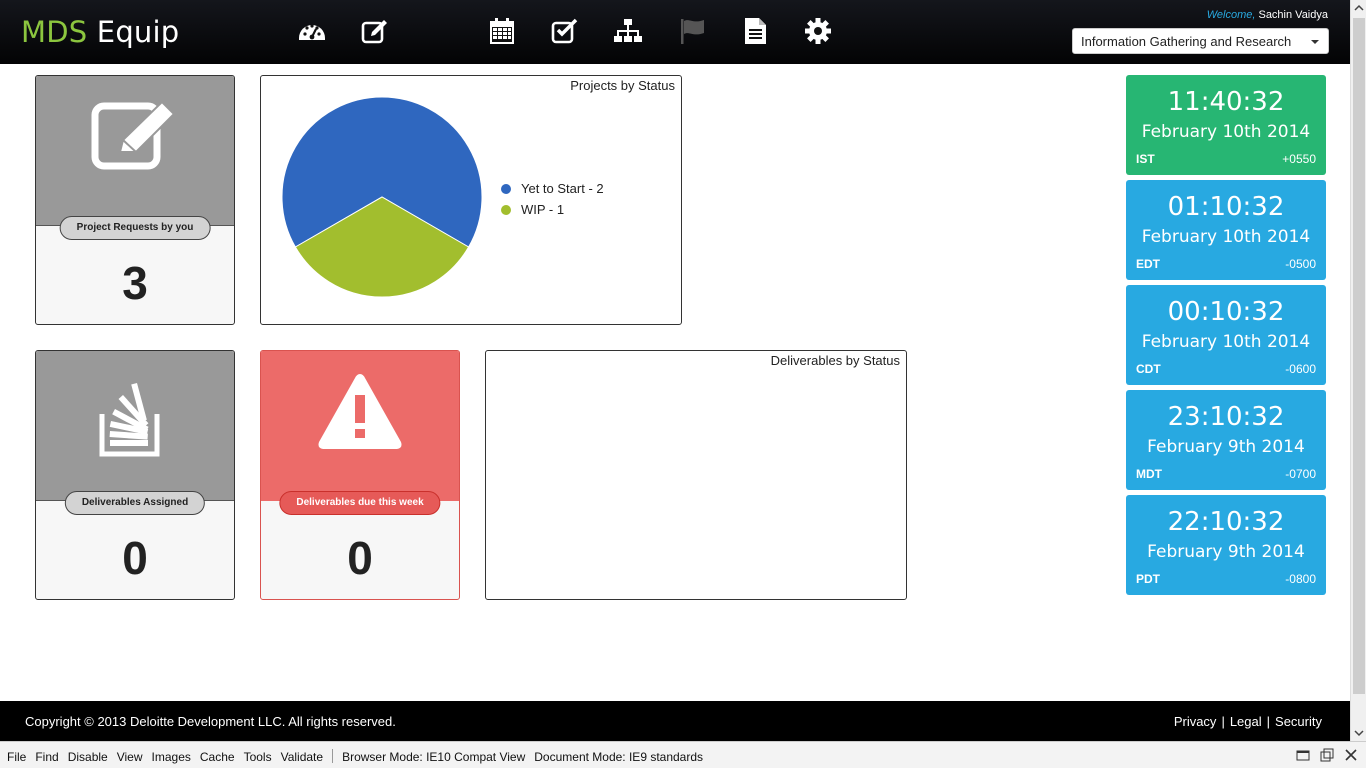  I want to click on user-name: Sachin Vaidya, so click(1291, 15).